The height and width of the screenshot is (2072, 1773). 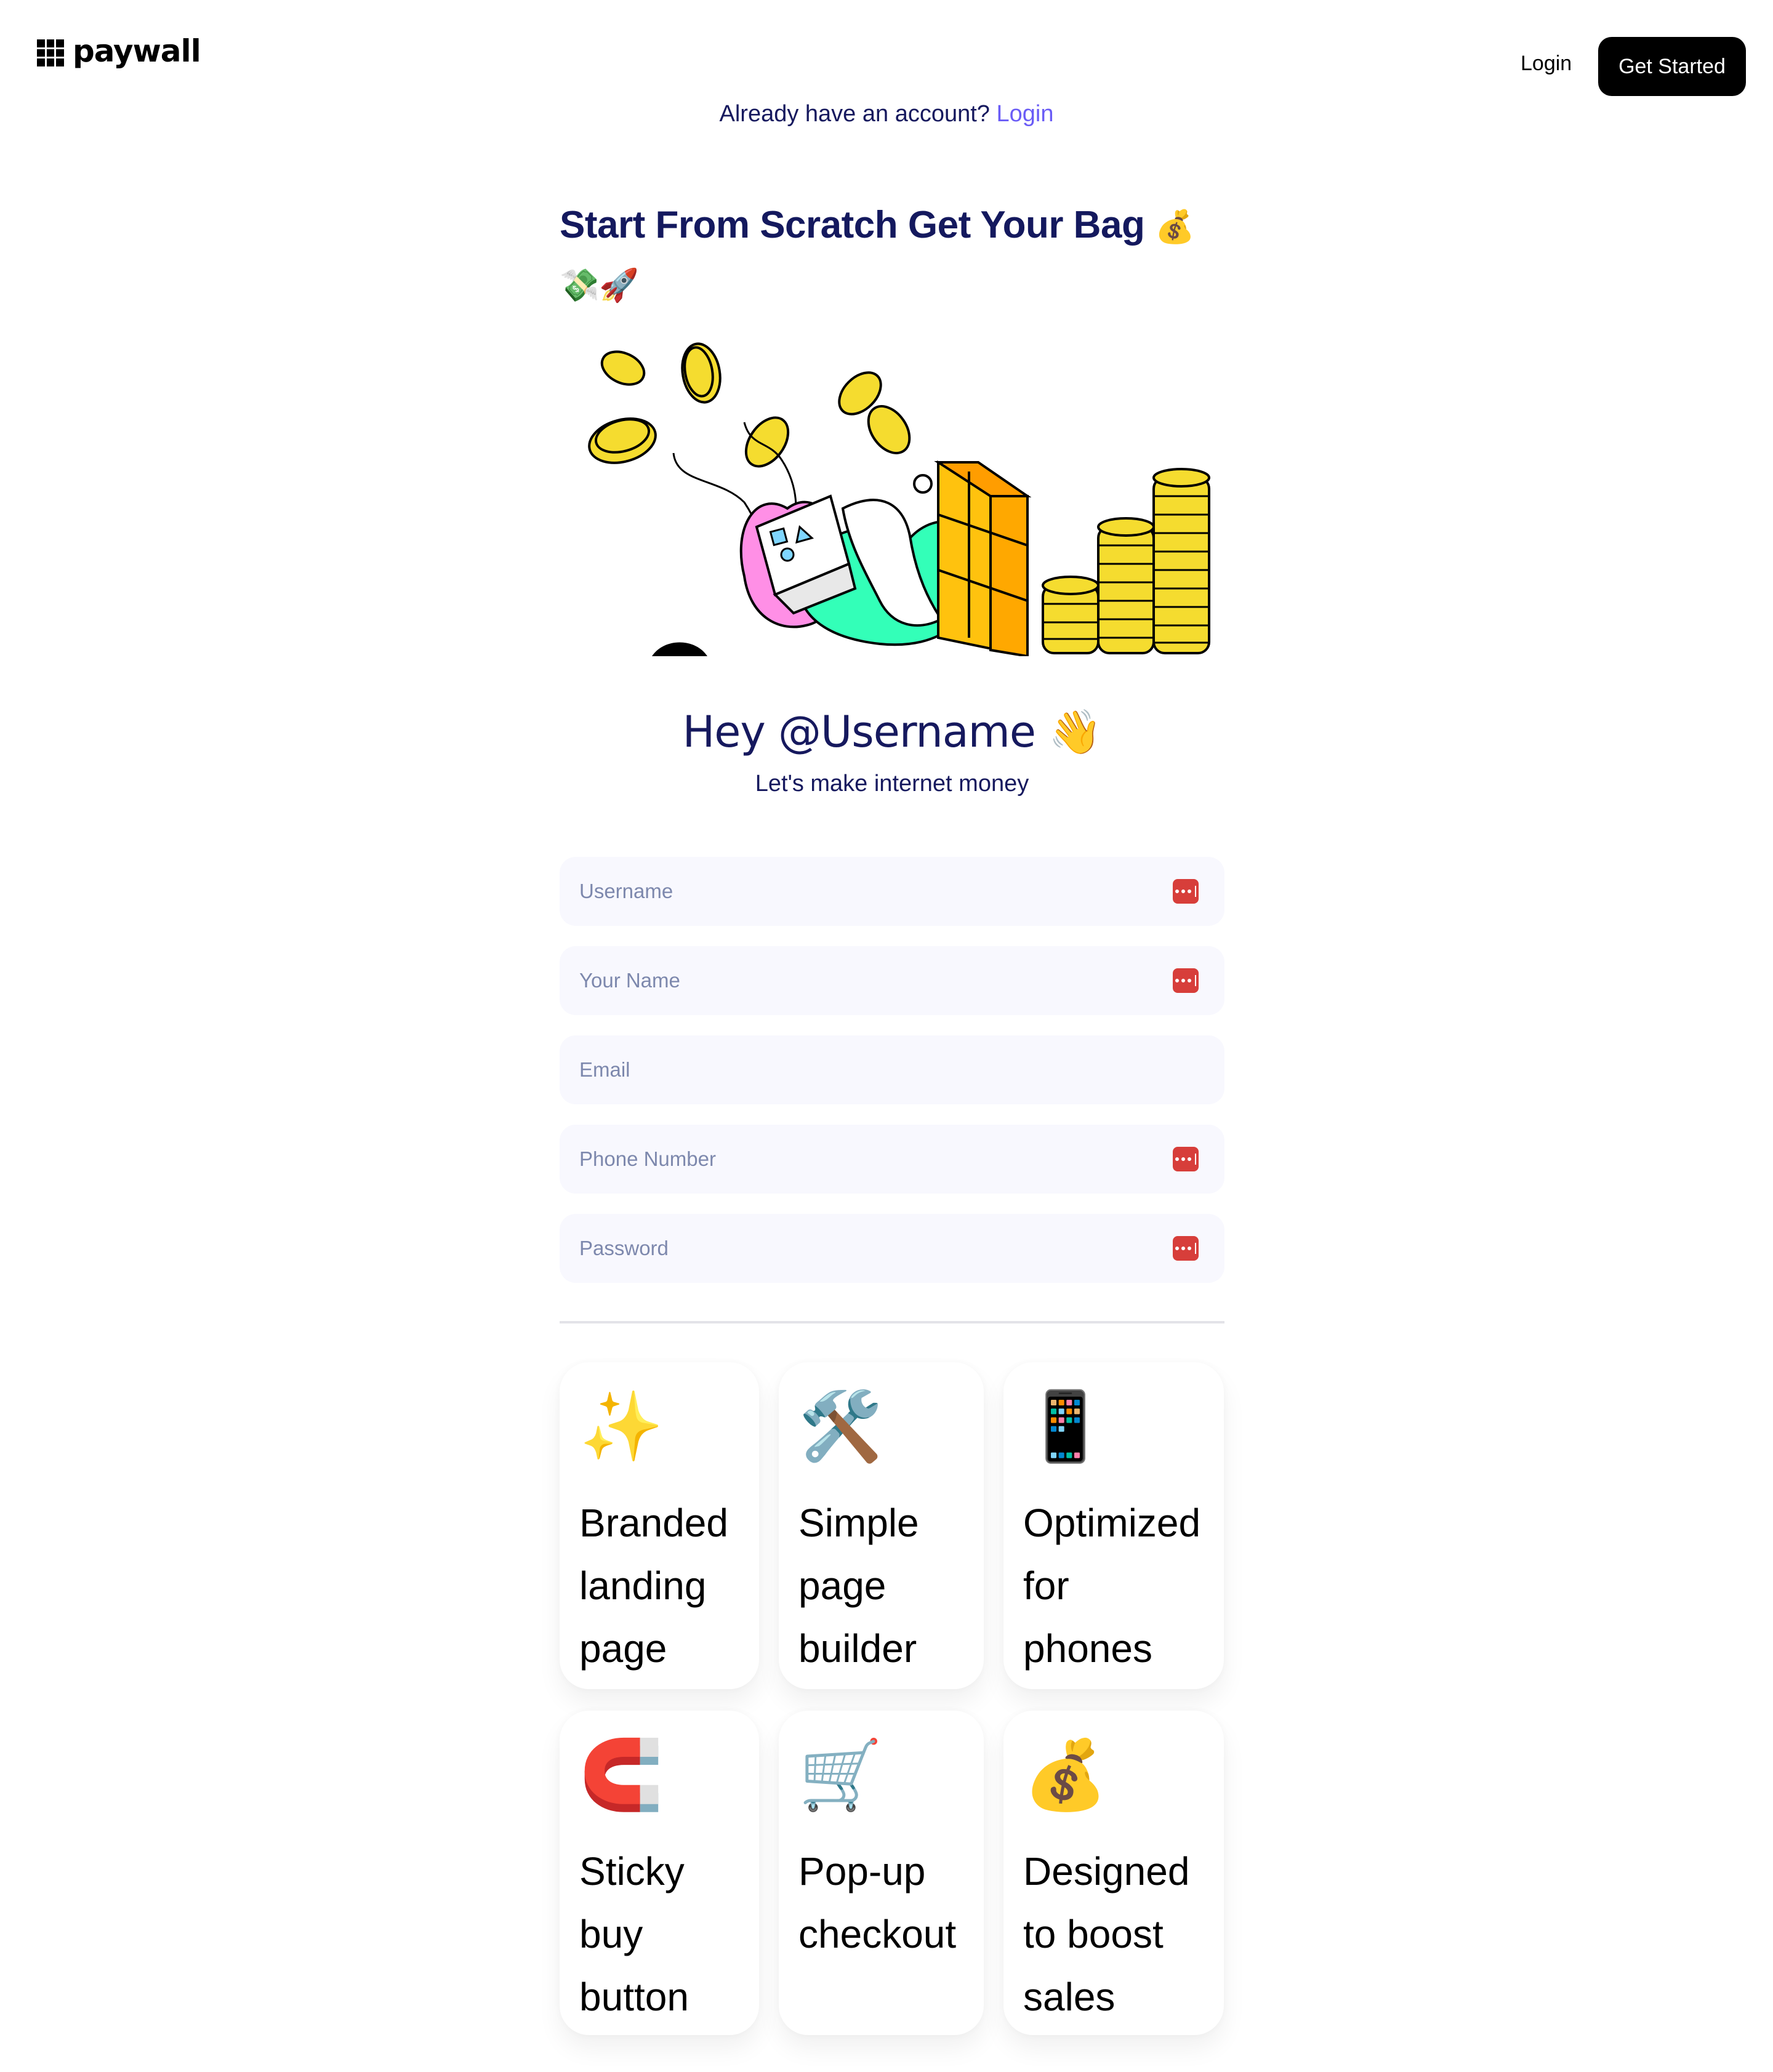 What do you see at coordinates (876, 1248) in the screenshot?
I see `password-input` at bounding box center [876, 1248].